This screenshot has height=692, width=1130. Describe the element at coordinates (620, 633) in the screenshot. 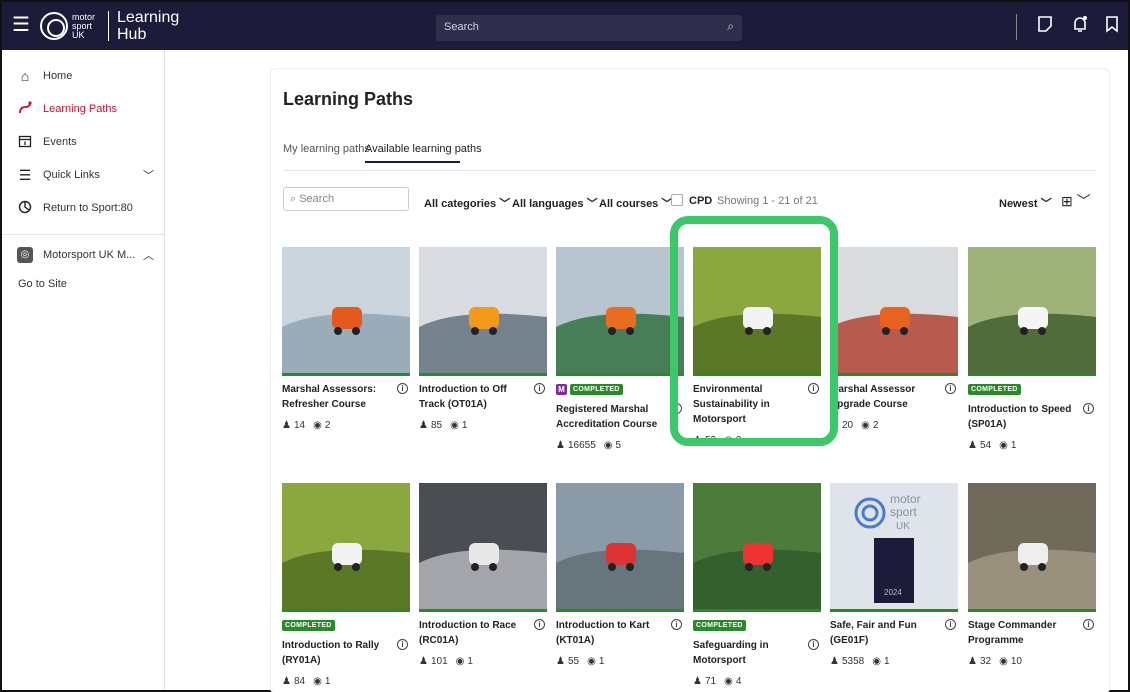

I see `course-title: Introduction to Kart (KT01A) i` at that location.